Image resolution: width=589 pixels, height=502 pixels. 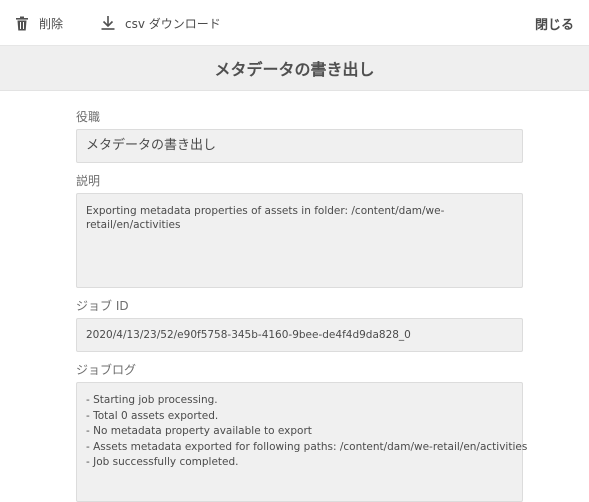 I want to click on title-bar: メタデータの書き出し, so click(x=294, y=68).